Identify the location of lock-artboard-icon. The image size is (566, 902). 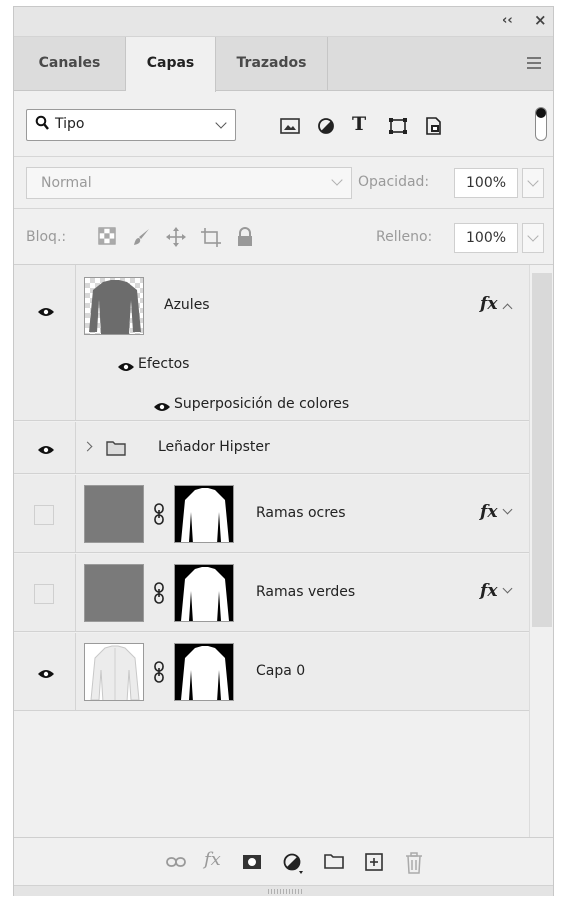
(210, 237).